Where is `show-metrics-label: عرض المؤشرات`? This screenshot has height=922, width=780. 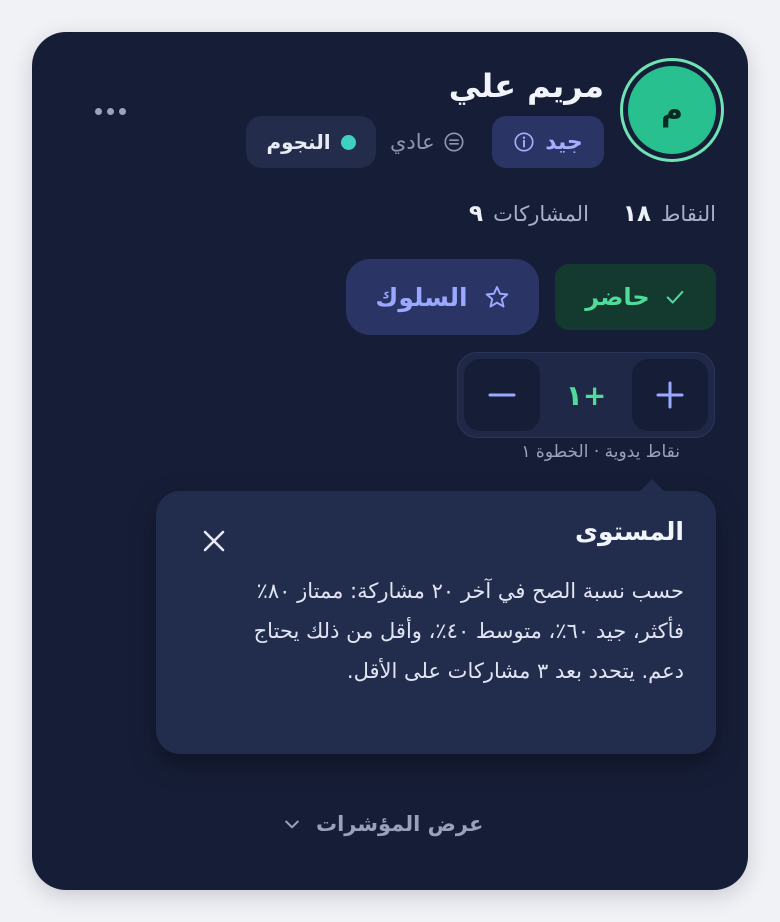
show-metrics-label: عرض المؤشرات is located at coordinates (400, 824).